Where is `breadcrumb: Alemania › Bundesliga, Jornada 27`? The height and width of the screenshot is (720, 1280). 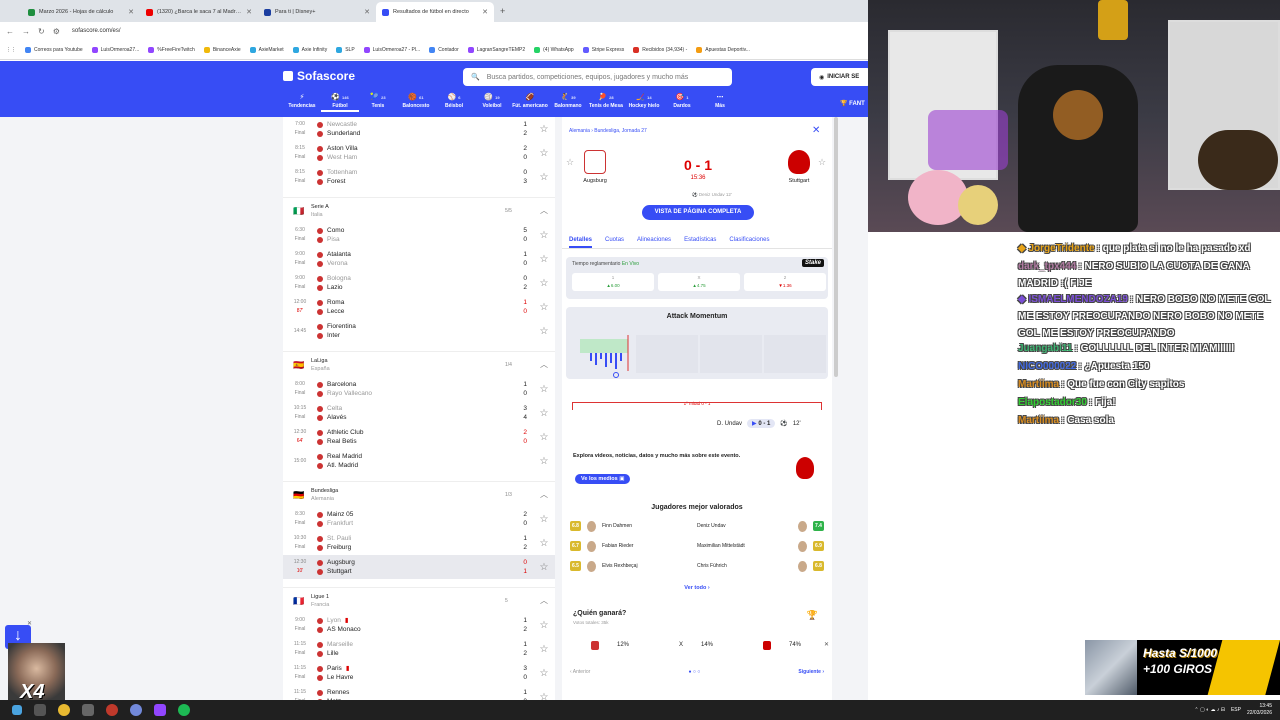 breadcrumb: Alemania › Bundesliga, Jornada 27 is located at coordinates (608, 131).